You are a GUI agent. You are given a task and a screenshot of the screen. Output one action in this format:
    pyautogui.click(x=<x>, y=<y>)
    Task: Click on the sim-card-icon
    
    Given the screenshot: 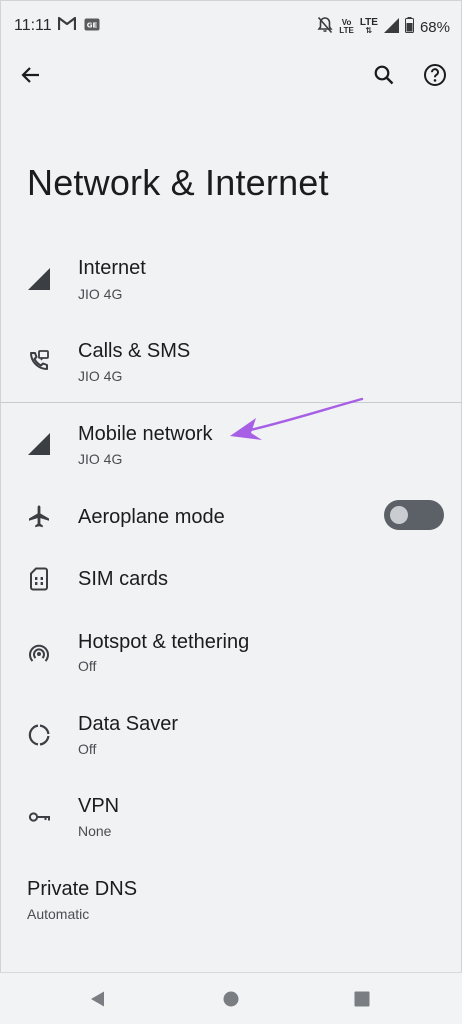 What is the action you would take?
    pyautogui.click(x=39, y=579)
    